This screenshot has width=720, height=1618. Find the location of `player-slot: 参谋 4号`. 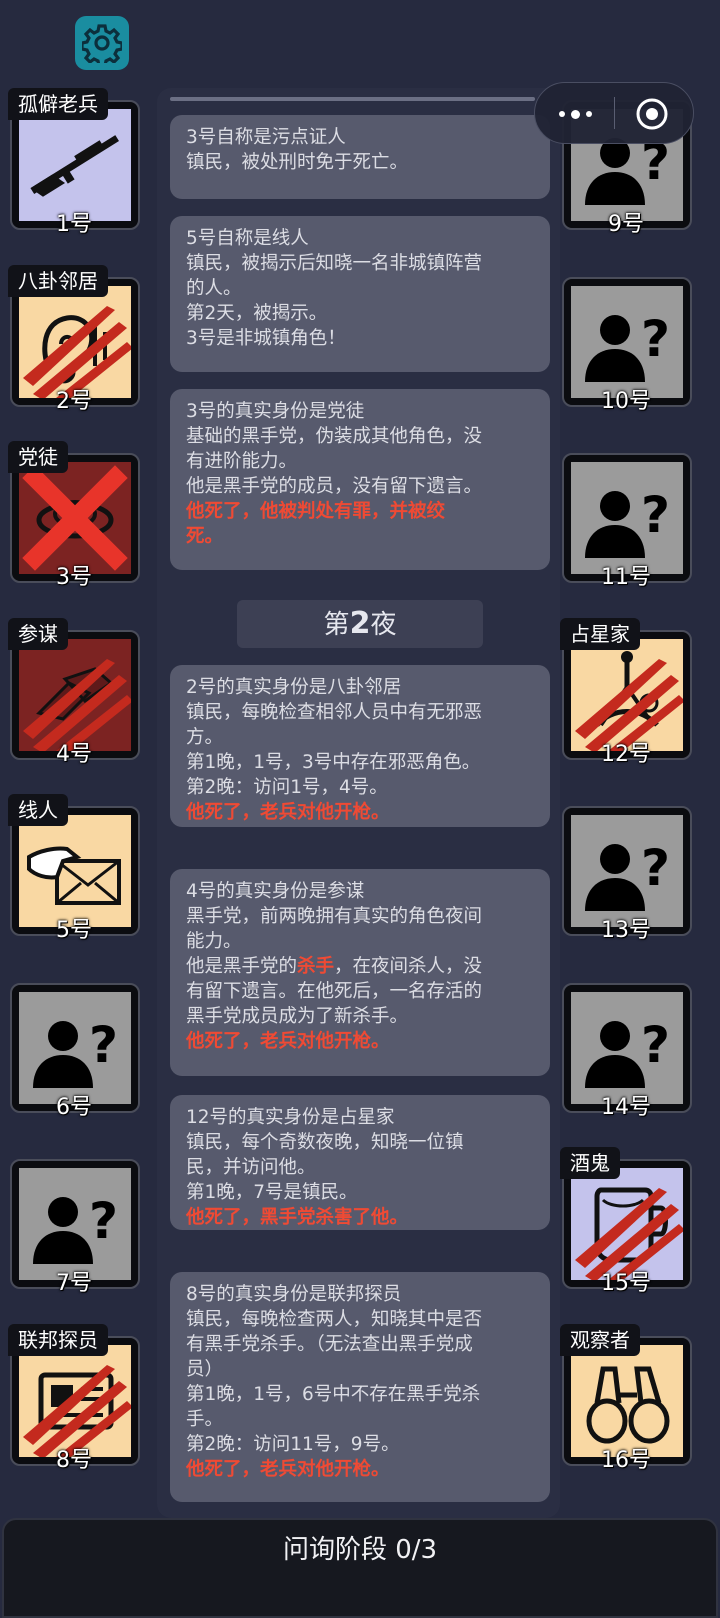

player-slot: 参谋 4号 is located at coordinates (74, 692).